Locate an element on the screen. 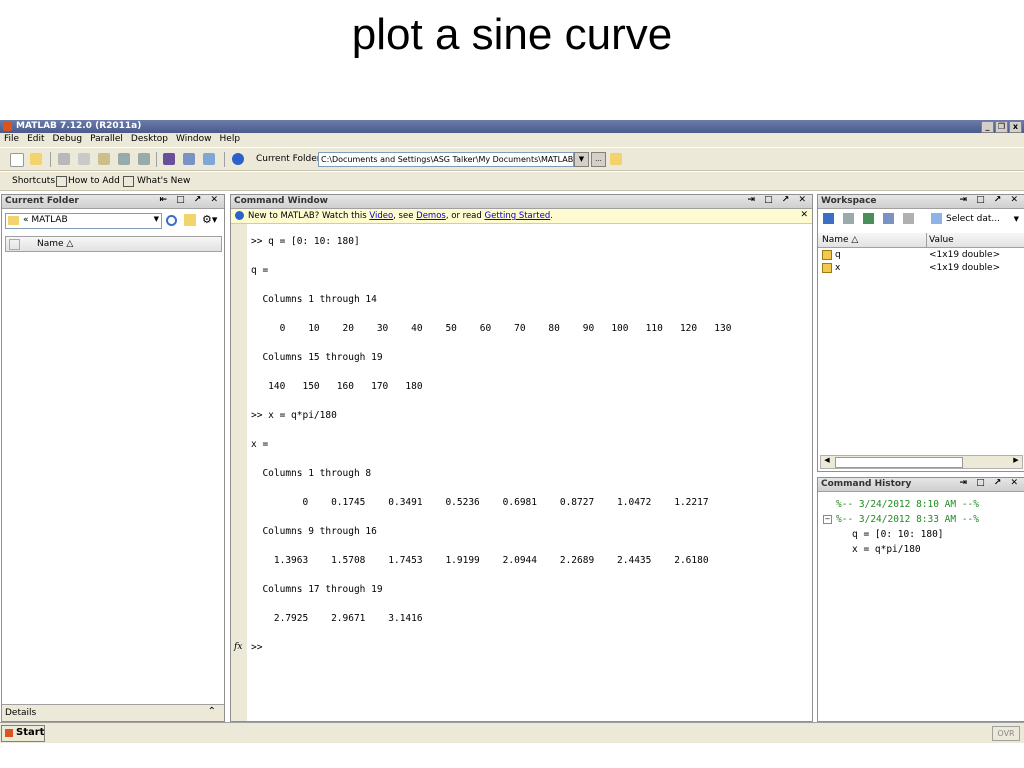  status-bar: Start OVR is located at coordinates (512, 732).